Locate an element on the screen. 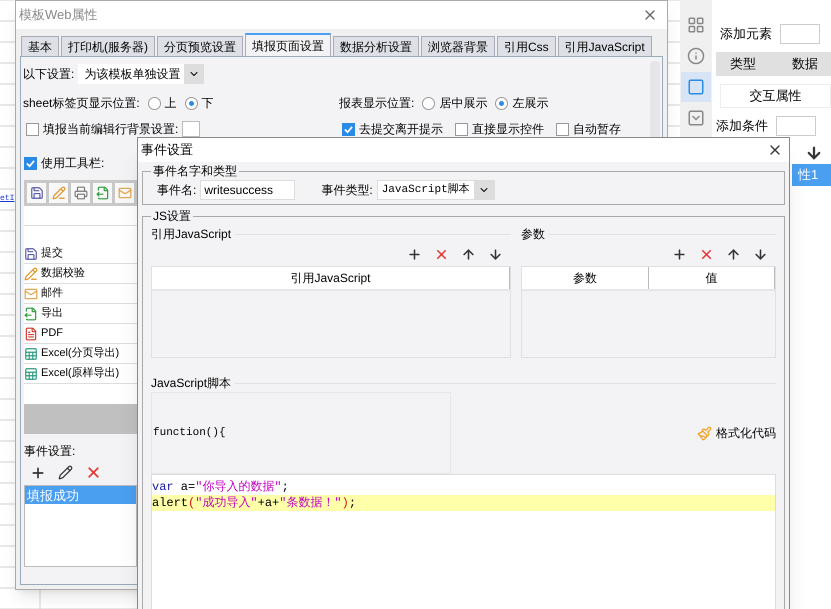 Image resolution: width=831 pixels, height=609 pixels. input-field: writesuccess is located at coordinates (248, 190).